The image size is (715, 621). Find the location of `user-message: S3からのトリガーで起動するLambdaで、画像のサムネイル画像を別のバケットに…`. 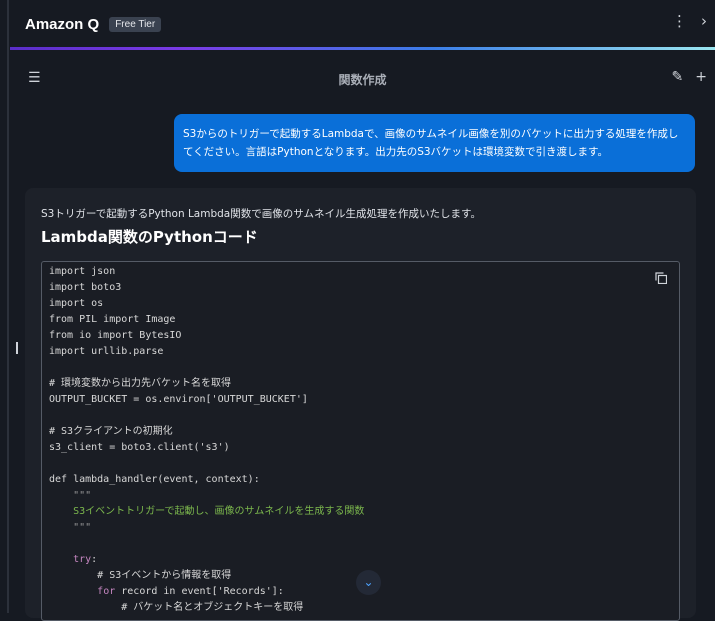

user-message: S3からのトリガーで起動するLambdaで、画像のサムネイル画像を別のバケットに… is located at coordinates (434, 143).